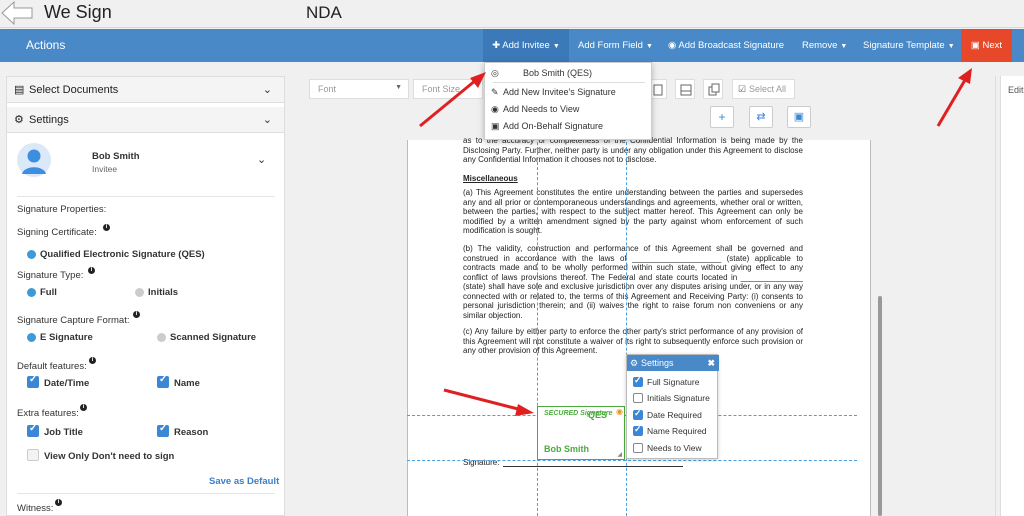 The image size is (1024, 516). I want to click on user-name: Bob Smith, so click(116, 156).